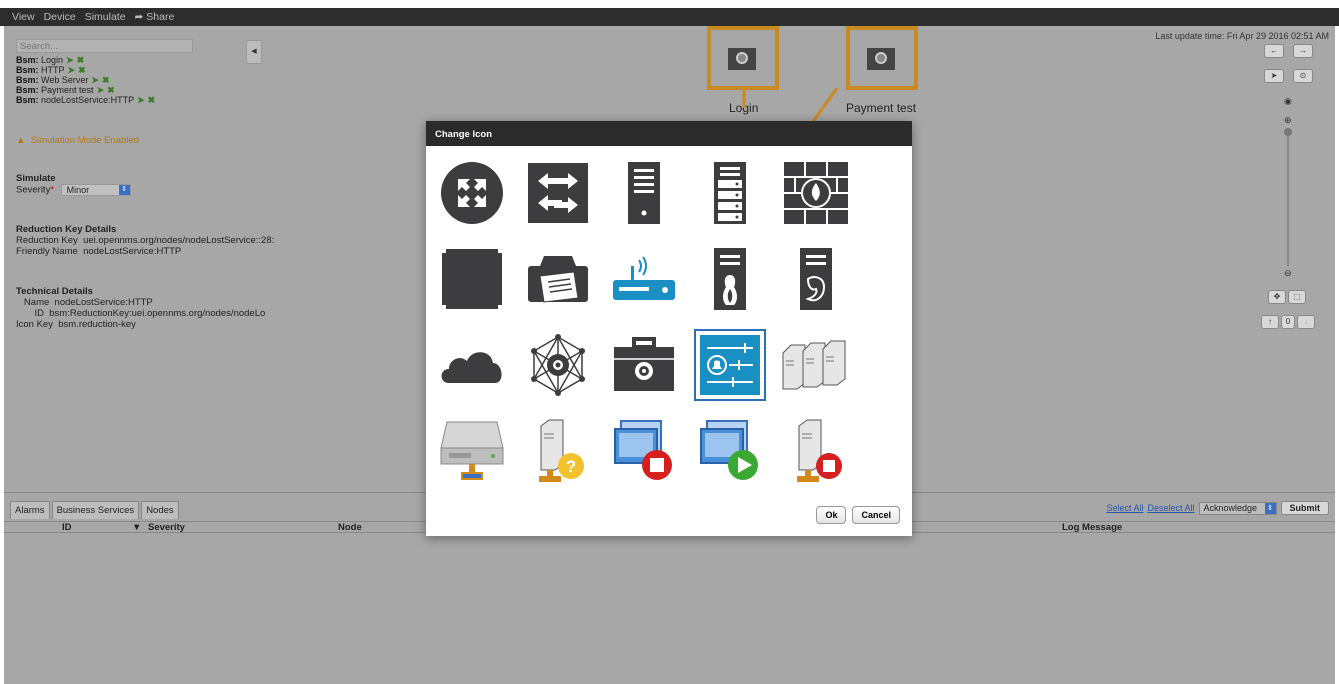 This screenshot has width=1339, height=684. Describe the element at coordinates (1277, 297) in the screenshot. I see `pan-mode-button: ✥` at that location.